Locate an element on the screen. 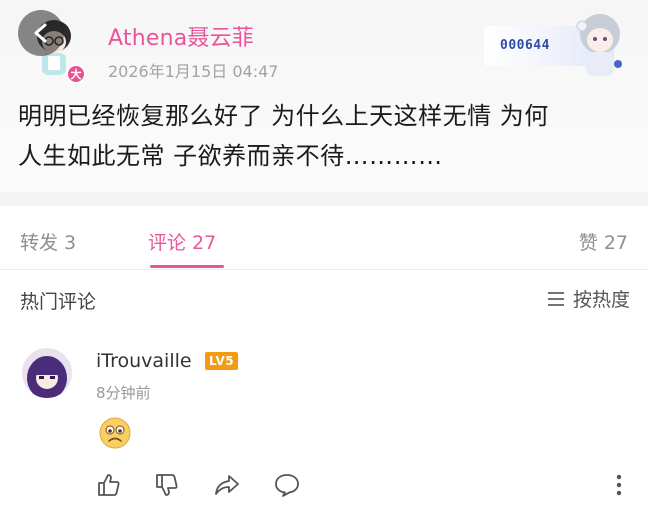 Image resolution: width=648 pixels, height=523 pixels. vip-badge: 大 is located at coordinates (76, 74).